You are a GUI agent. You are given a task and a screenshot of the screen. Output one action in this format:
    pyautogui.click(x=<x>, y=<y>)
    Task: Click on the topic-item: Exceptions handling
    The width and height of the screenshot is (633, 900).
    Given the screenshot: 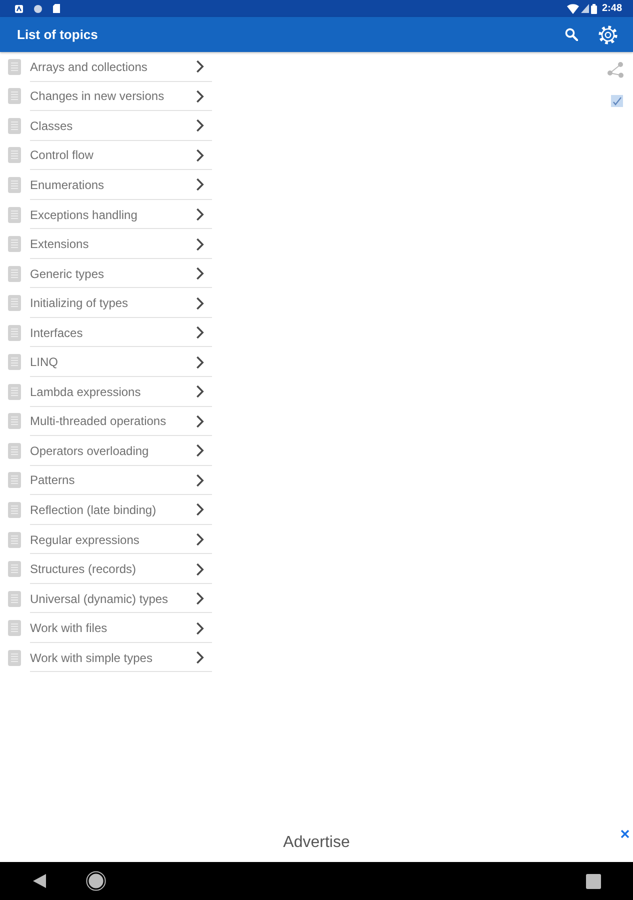 What is the action you would take?
    pyautogui.click(x=106, y=215)
    